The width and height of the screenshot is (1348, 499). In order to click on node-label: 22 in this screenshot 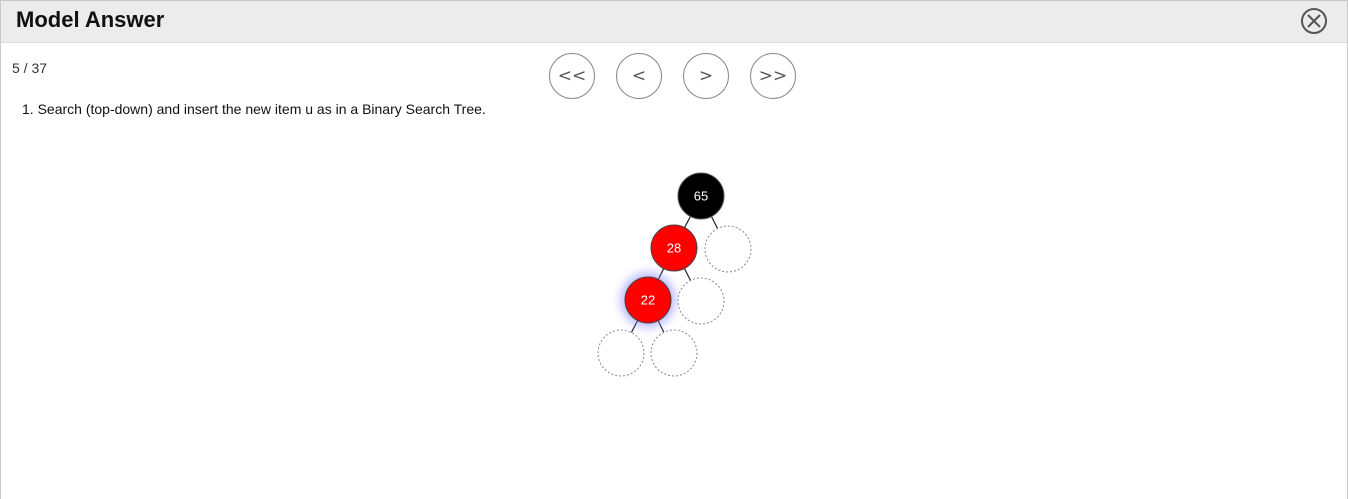, I will do `click(648, 300)`.